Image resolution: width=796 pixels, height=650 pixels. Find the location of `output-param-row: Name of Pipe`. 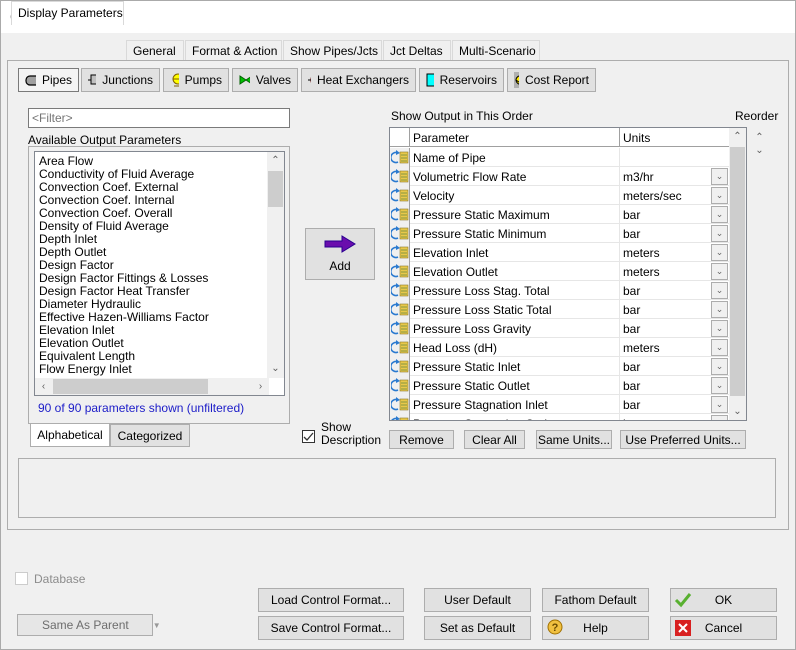

output-param-row: Name of Pipe is located at coordinates (560, 157).